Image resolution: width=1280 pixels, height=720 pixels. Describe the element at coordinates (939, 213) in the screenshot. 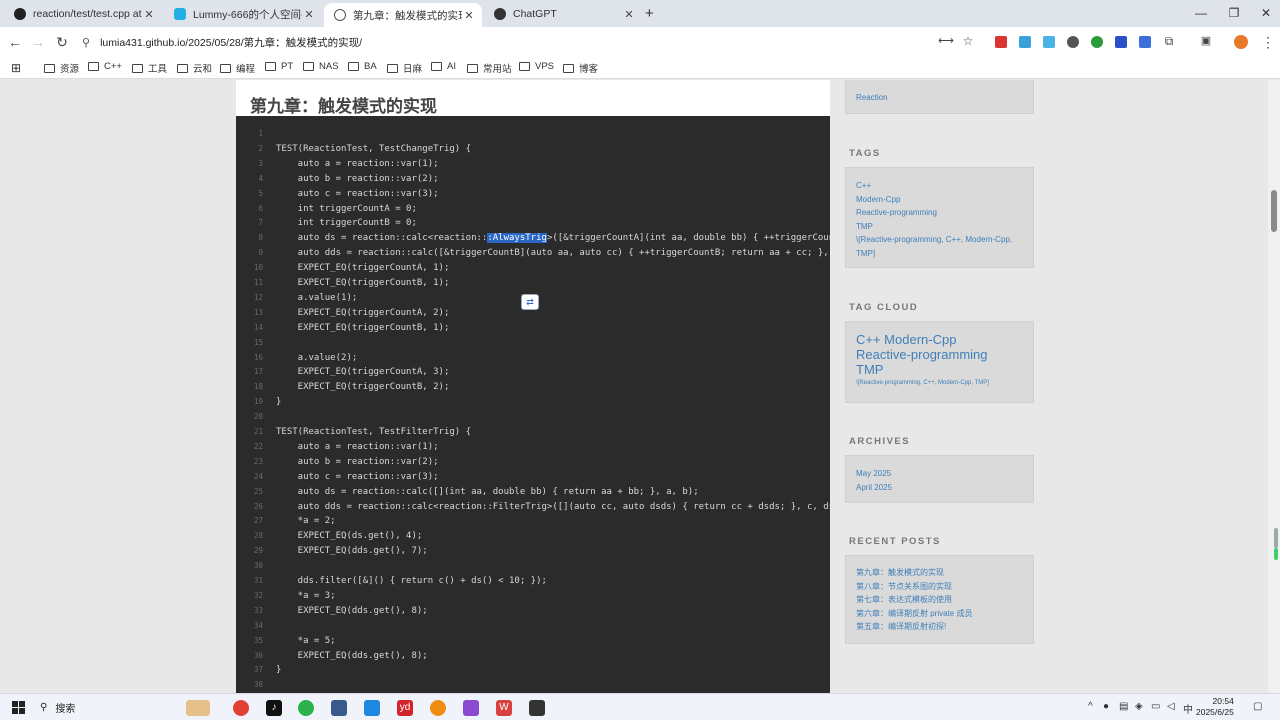

I see `tag-link: Reactive-programming` at that location.